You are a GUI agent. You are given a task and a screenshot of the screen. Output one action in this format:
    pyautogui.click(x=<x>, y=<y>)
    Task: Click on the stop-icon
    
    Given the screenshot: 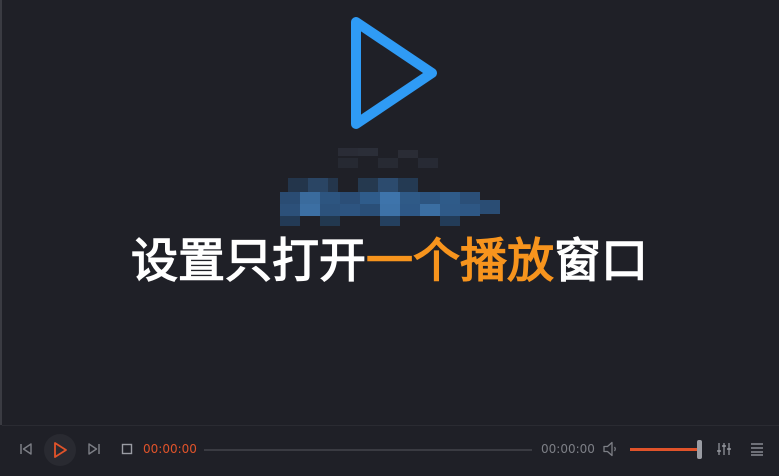 What is the action you would take?
    pyautogui.click(x=127, y=449)
    